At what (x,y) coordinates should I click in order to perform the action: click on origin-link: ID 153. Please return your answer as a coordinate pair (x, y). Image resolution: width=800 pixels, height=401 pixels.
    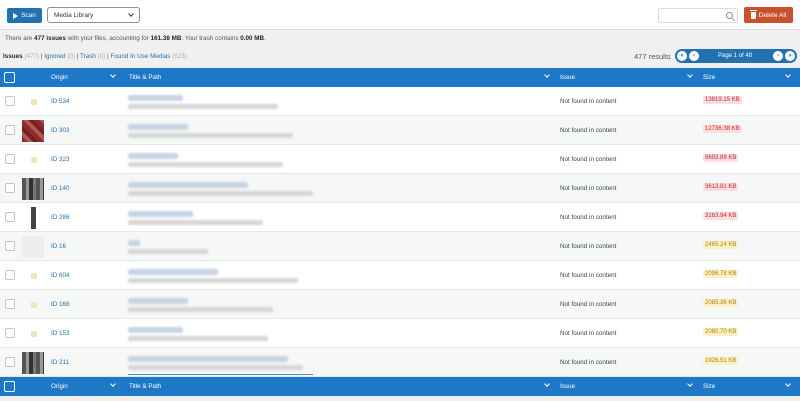
    Looking at the image, I should click on (60, 333).